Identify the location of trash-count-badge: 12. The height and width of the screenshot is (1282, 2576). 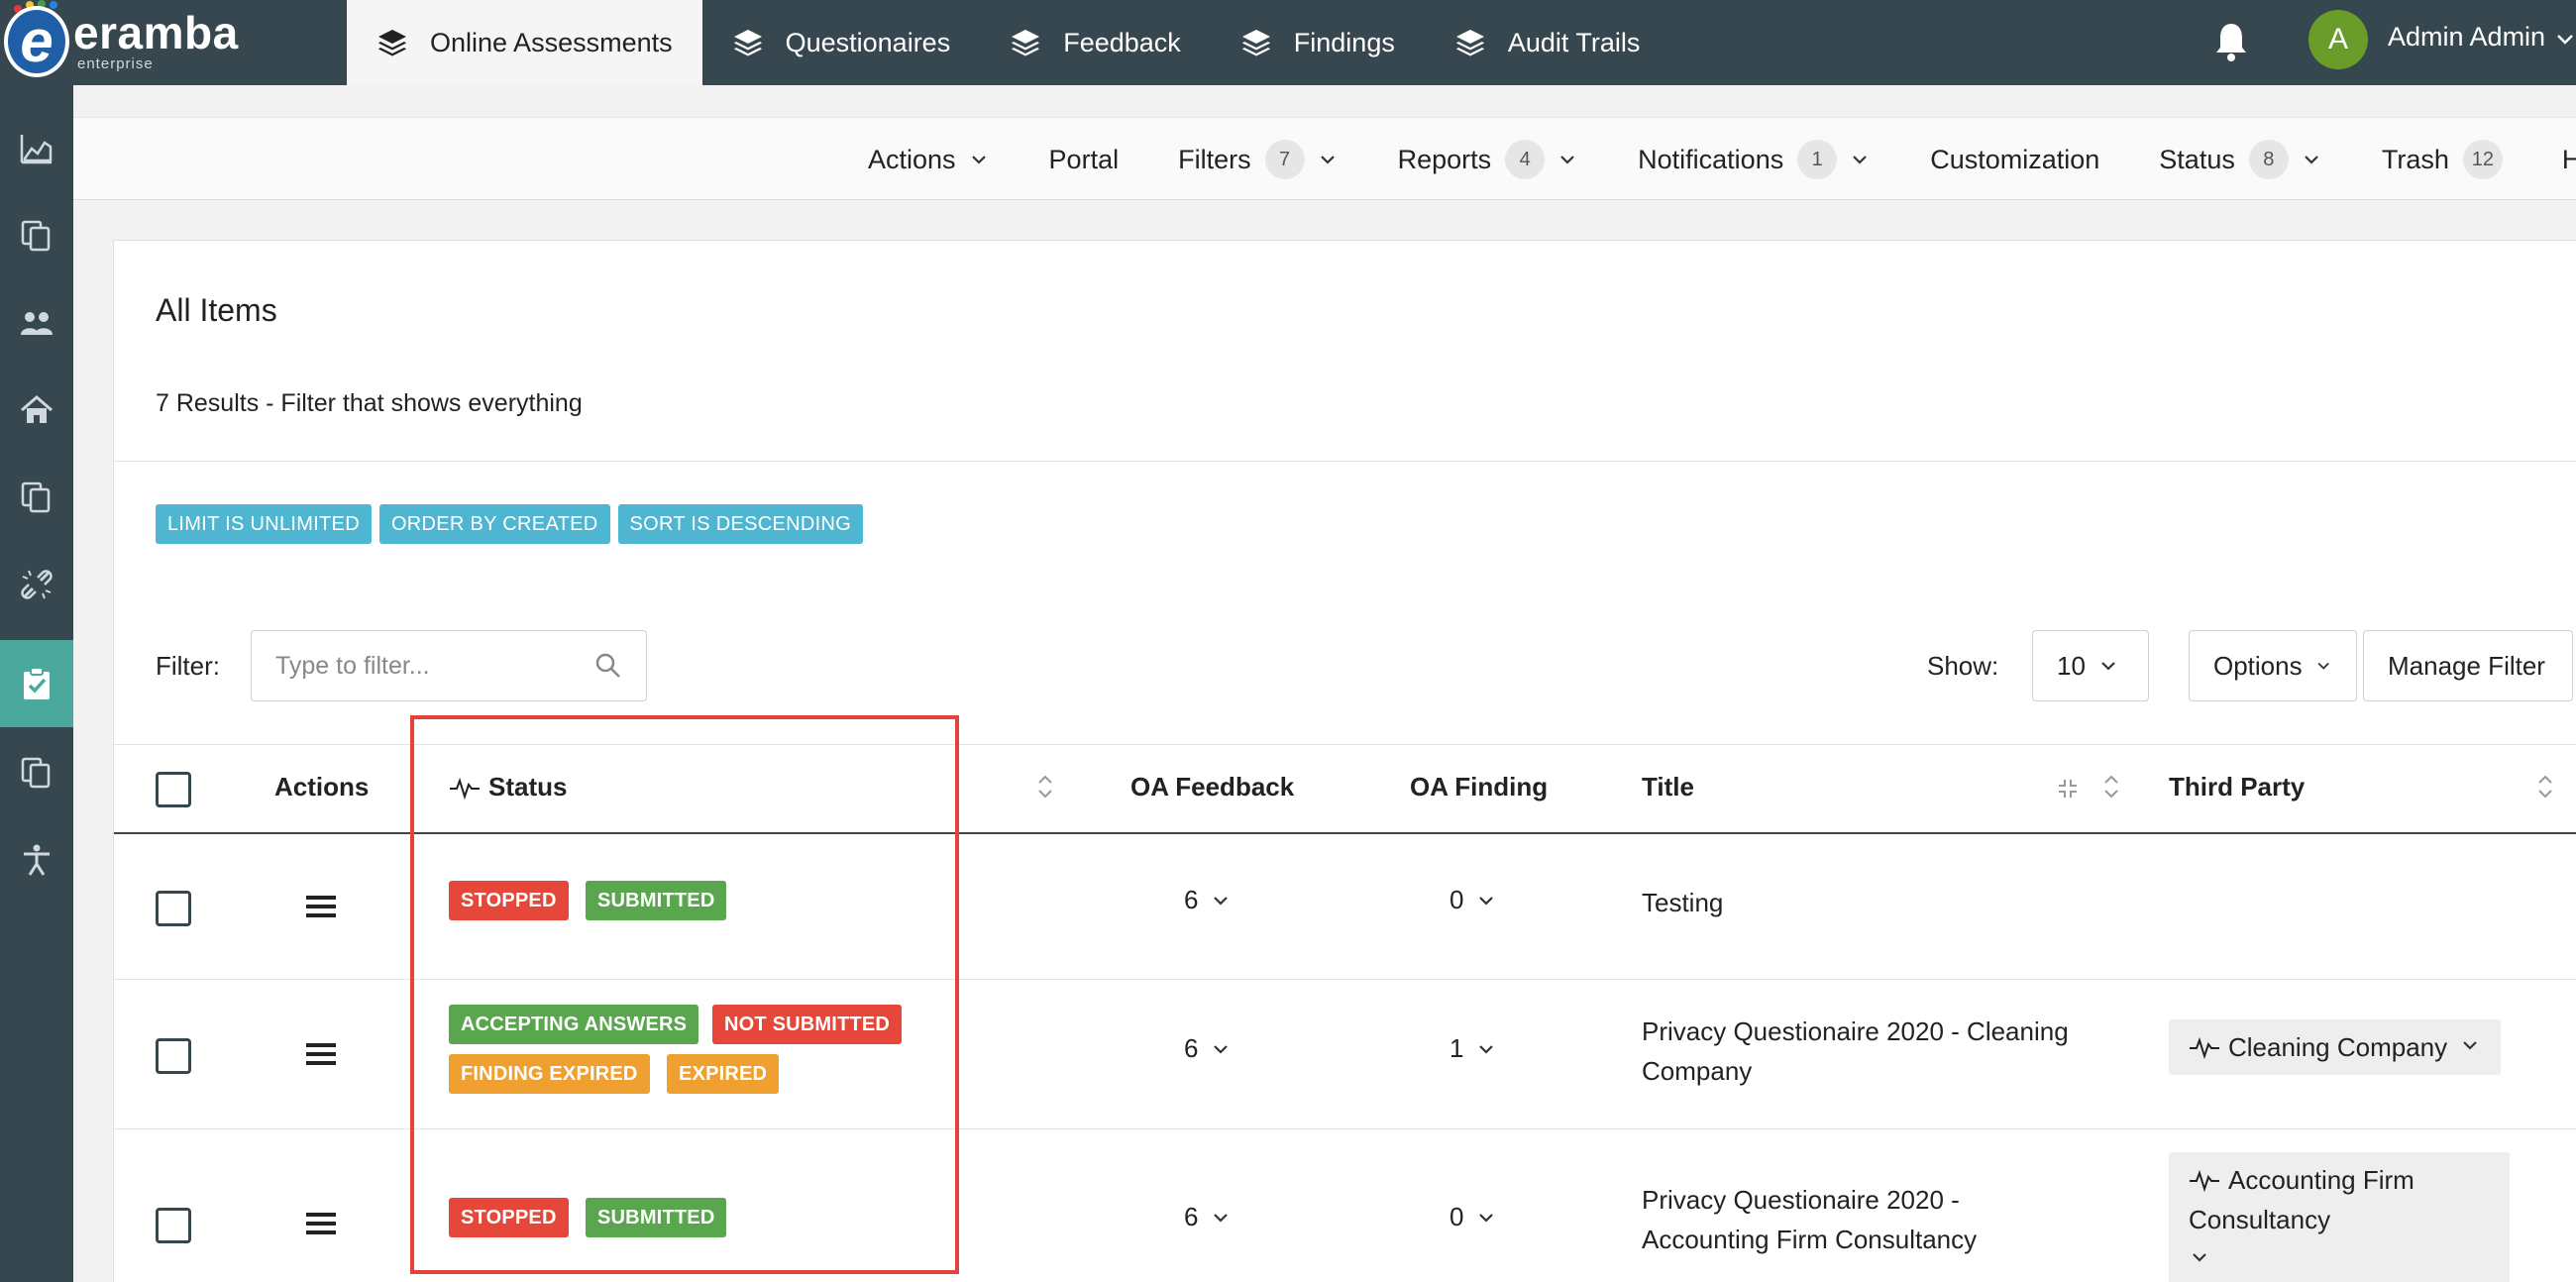
(2482, 159).